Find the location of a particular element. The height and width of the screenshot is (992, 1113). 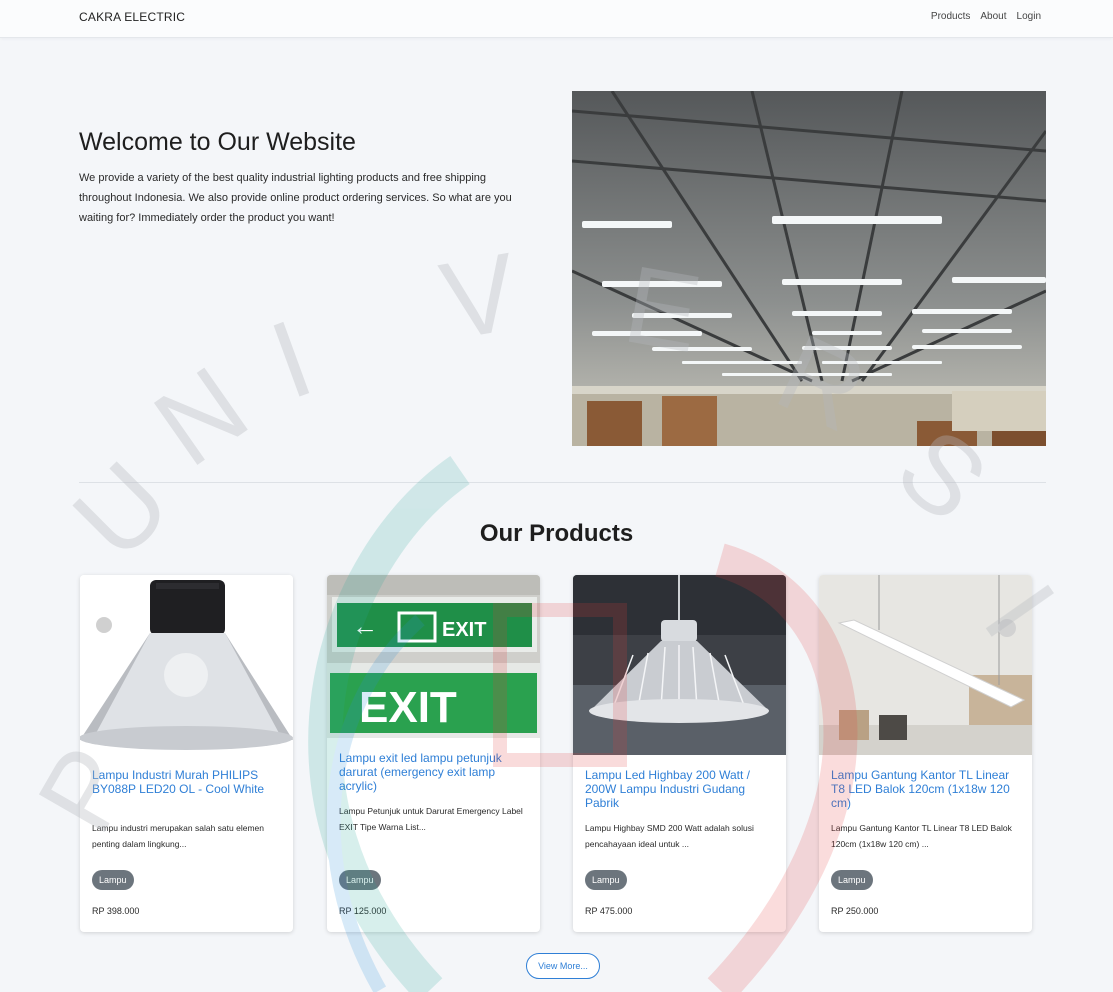

nav-link-about: About is located at coordinates (993, 16).